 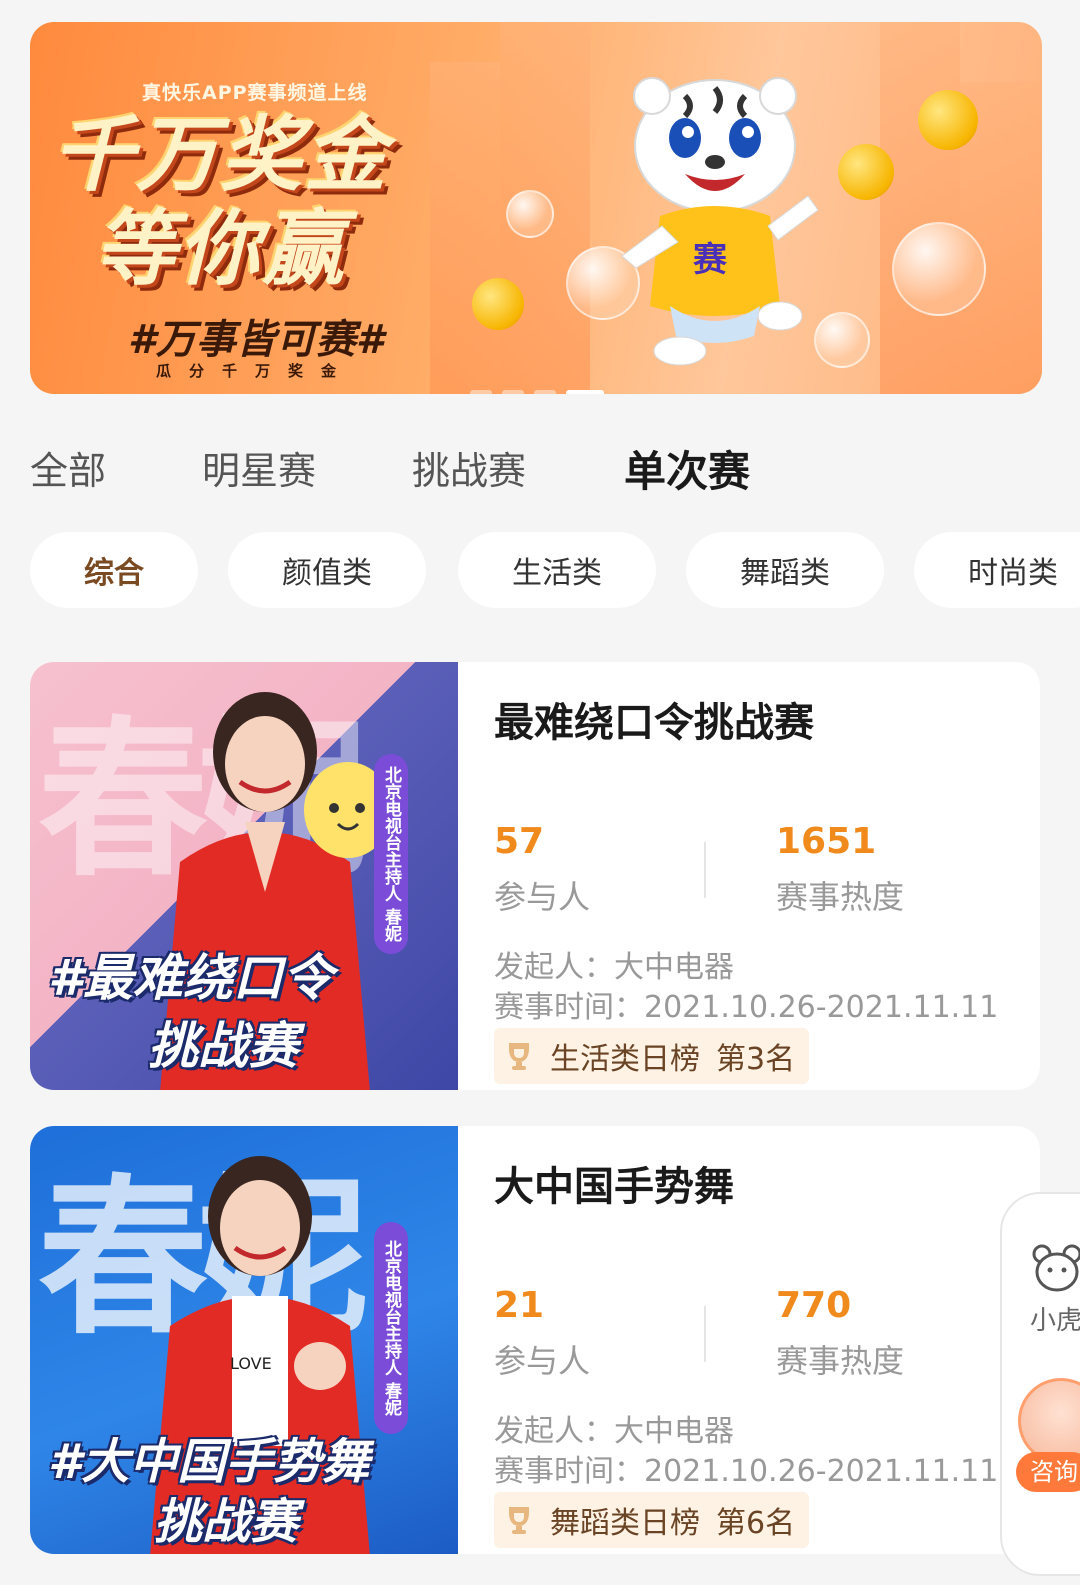 What do you see at coordinates (244, 1340) in the screenshot?
I see `contest-cover-image: 春妮 LOVE 北京电视台主持人 春妮 #大中国手势舞 挑战赛` at bounding box center [244, 1340].